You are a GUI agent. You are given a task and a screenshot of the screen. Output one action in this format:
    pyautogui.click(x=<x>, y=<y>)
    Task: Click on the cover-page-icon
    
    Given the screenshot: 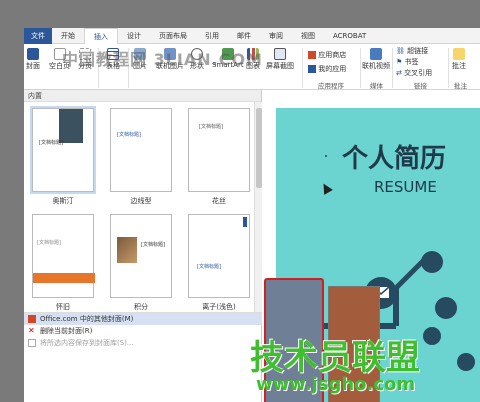 What is the action you would take?
    pyautogui.click(x=33, y=54)
    